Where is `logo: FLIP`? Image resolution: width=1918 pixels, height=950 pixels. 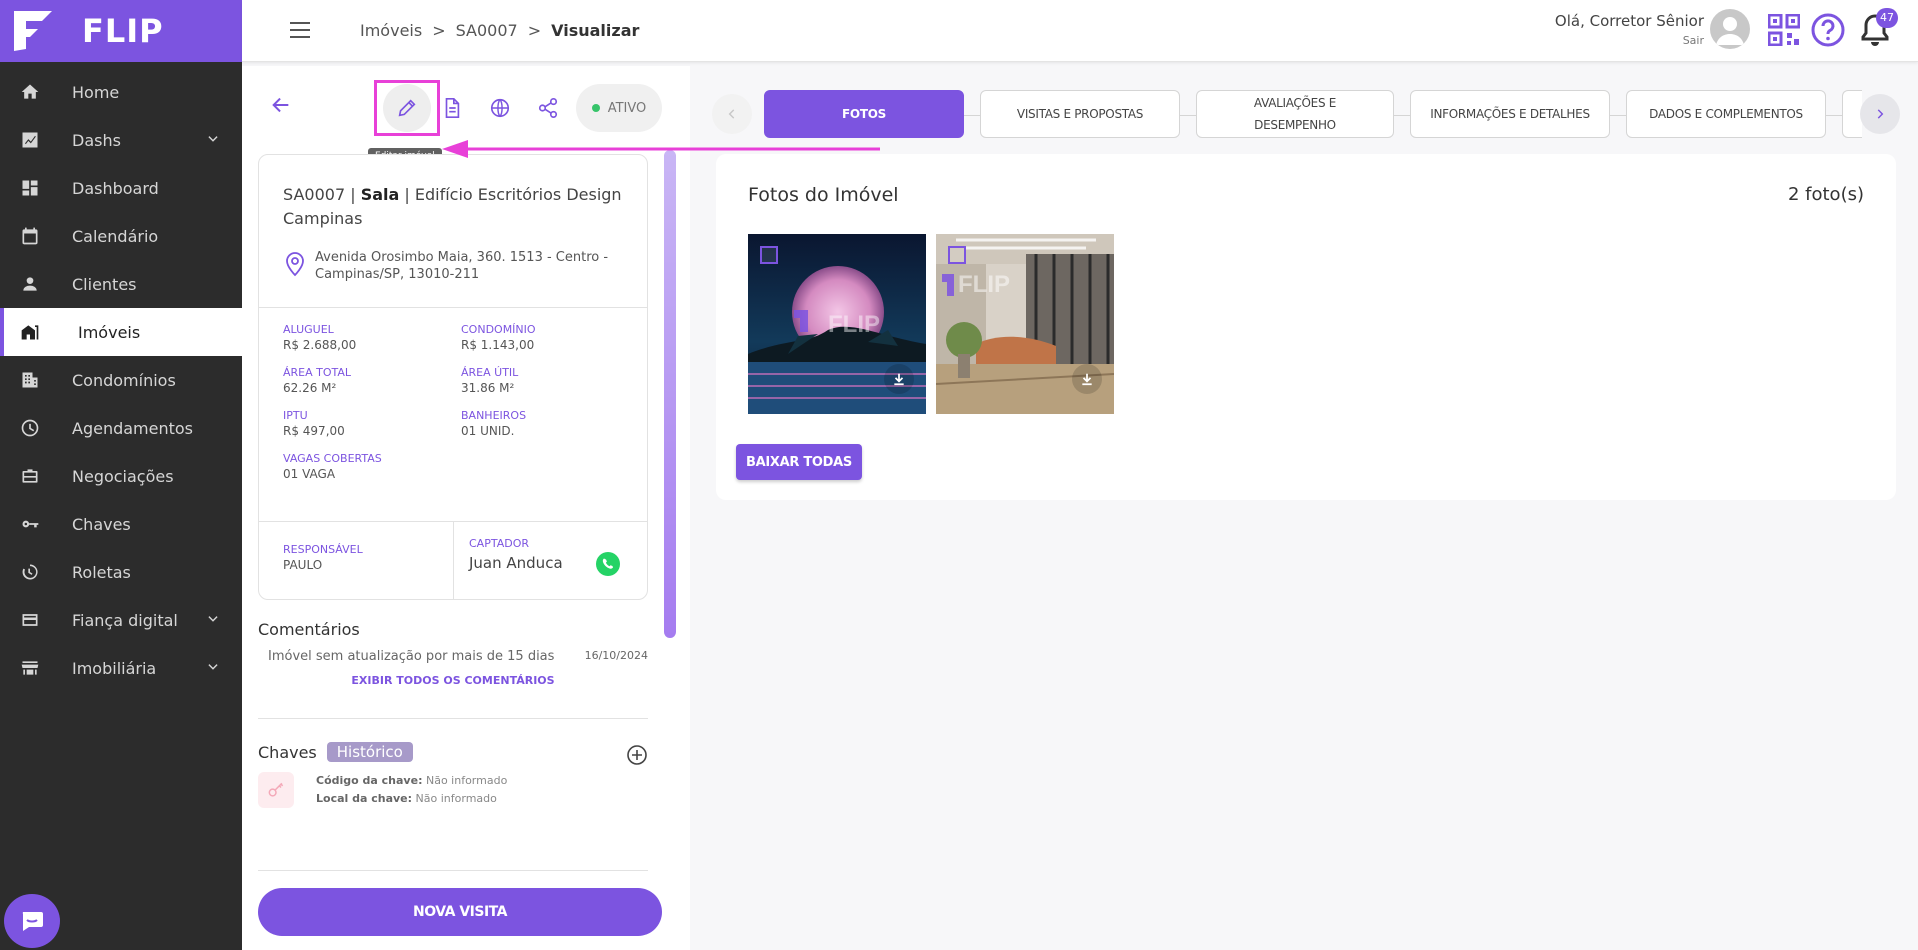 logo: FLIP is located at coordinates (121, 31).